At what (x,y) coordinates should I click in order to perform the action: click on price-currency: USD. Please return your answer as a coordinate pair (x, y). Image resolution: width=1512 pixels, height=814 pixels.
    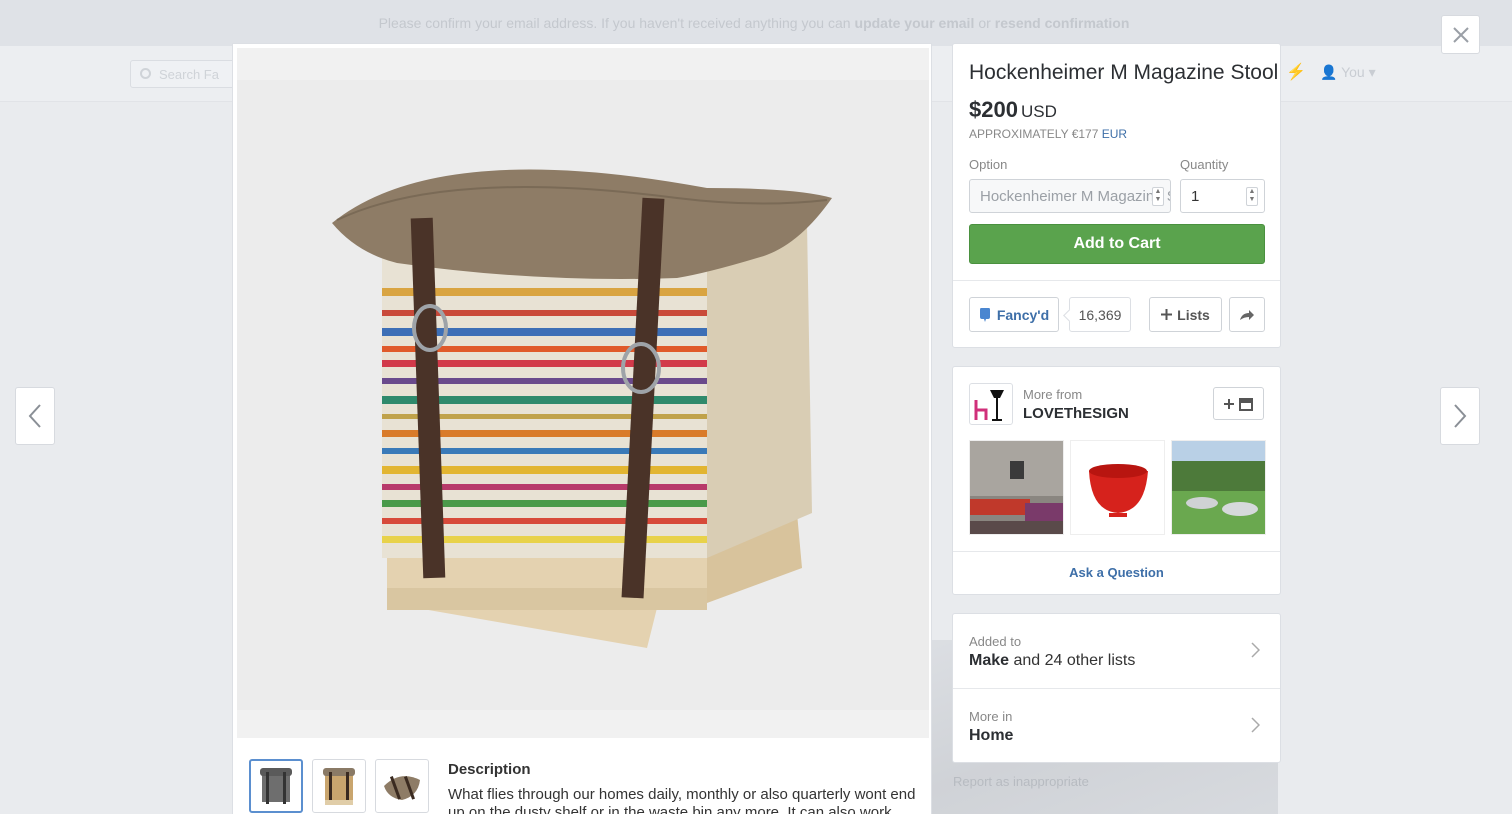
    Looking at the image, I should click on (1038, 111).